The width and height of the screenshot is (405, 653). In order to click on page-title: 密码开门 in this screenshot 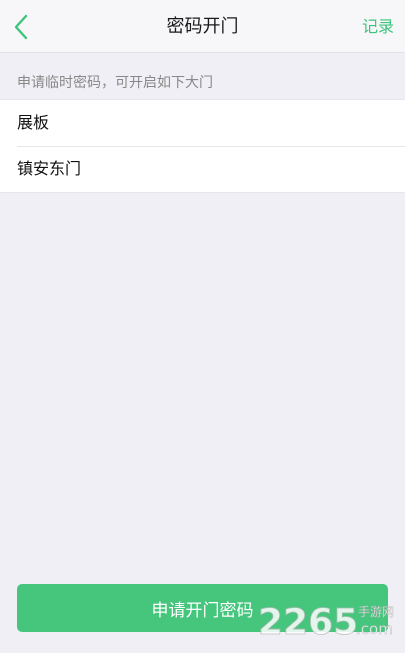, I will do `click(202, 26)`.